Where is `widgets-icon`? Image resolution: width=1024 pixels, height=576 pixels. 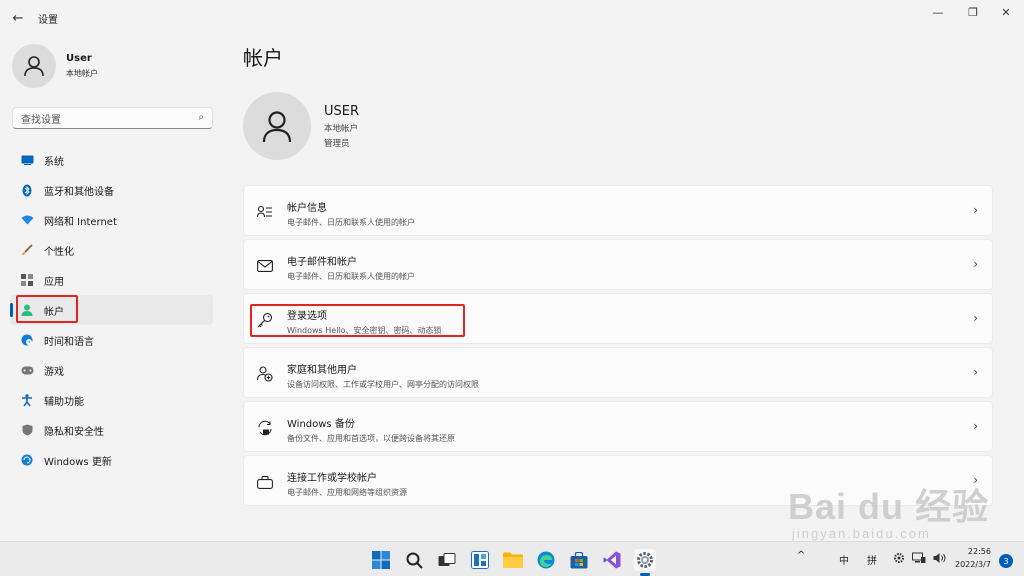 widgets-icon is located at coordinates (480, 560).